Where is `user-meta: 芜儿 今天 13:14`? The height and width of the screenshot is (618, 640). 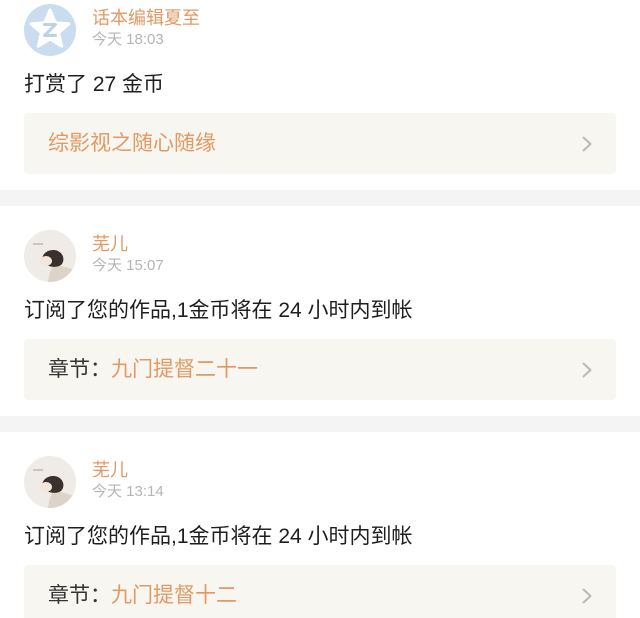 user-meta: 芜儿 今天 13:14 is located at coordinates (128, 482).